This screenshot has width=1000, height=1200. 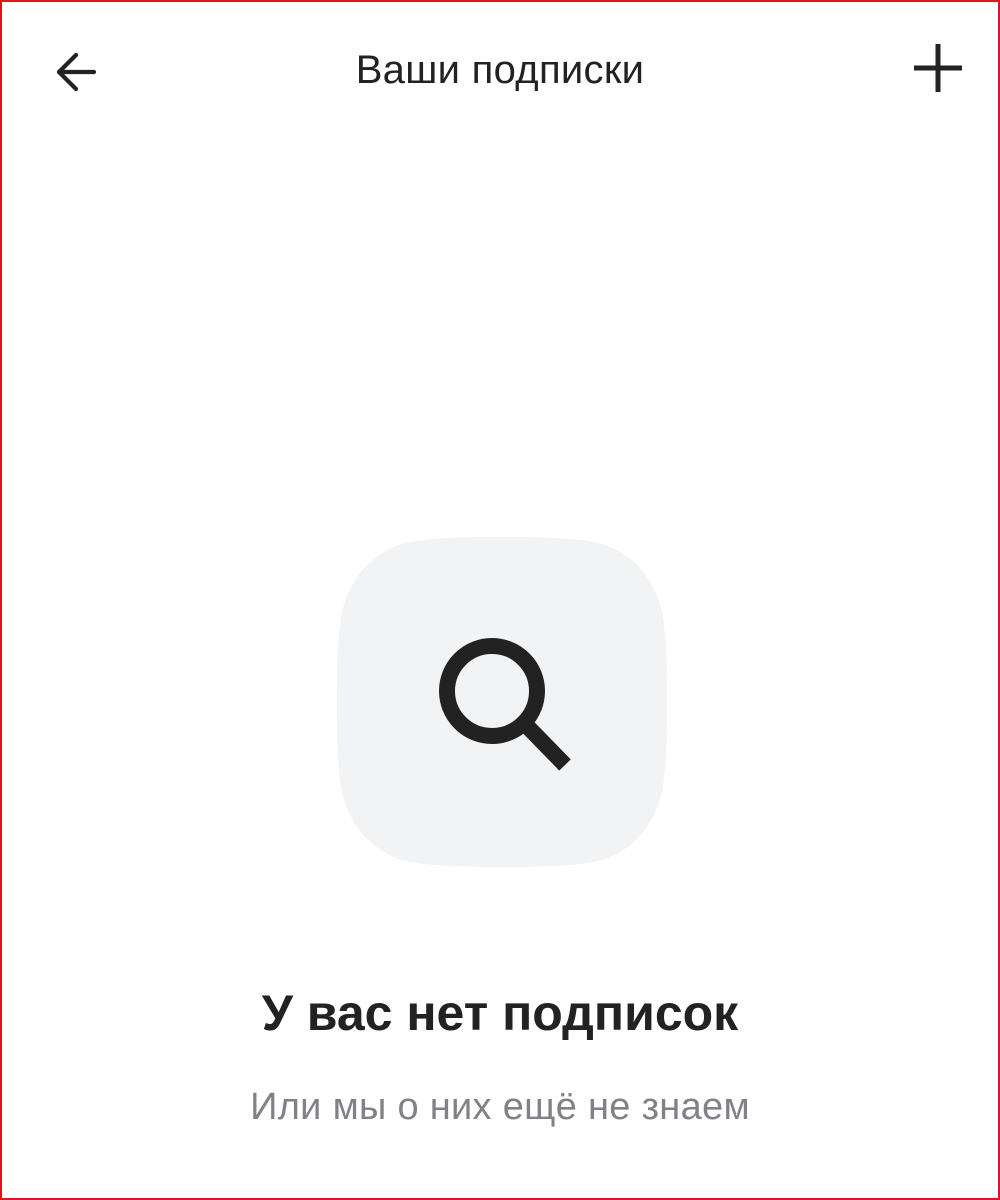 I want to click on empty-state-subtitle: Или мы о них ещё не знаем, so click(x=500, y=1107).